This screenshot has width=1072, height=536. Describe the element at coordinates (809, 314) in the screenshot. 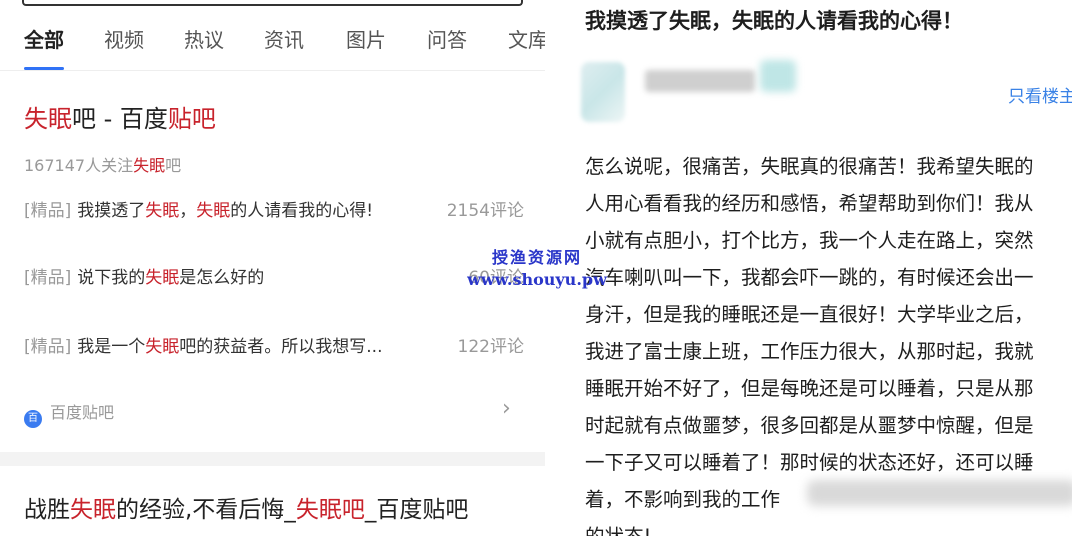

I see `post-line: 身汗，但是我的睡眠还是一直很好！大学毕业之后，` at that location.